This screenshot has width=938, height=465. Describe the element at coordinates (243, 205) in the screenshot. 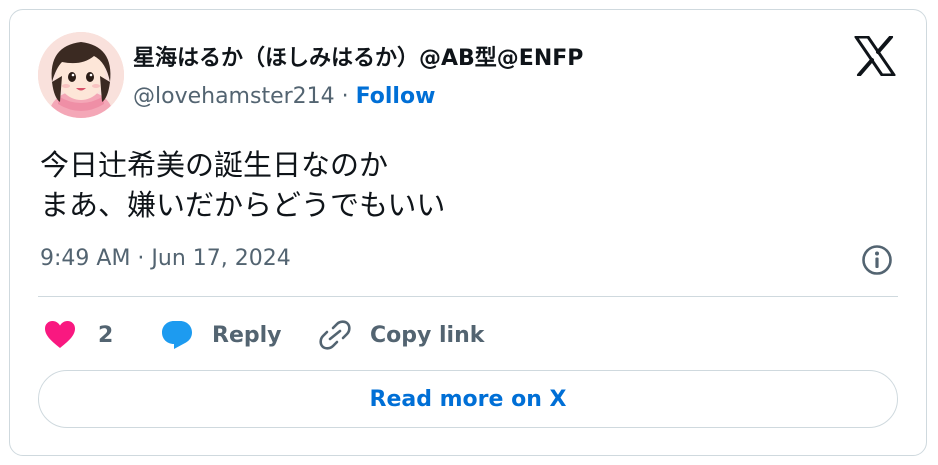

I see `tweet-line: まあ、嫌いだからどうでもいい` at that location.